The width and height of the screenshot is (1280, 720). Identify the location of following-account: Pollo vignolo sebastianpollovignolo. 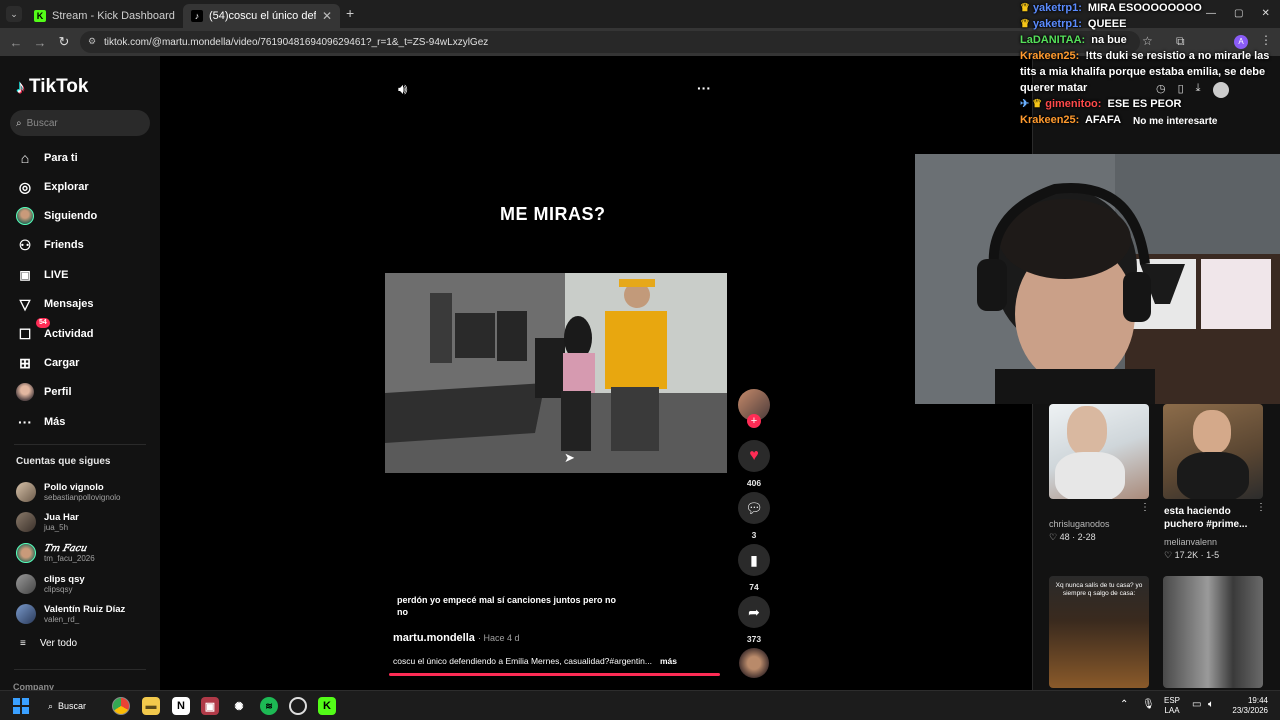
(68, 492).